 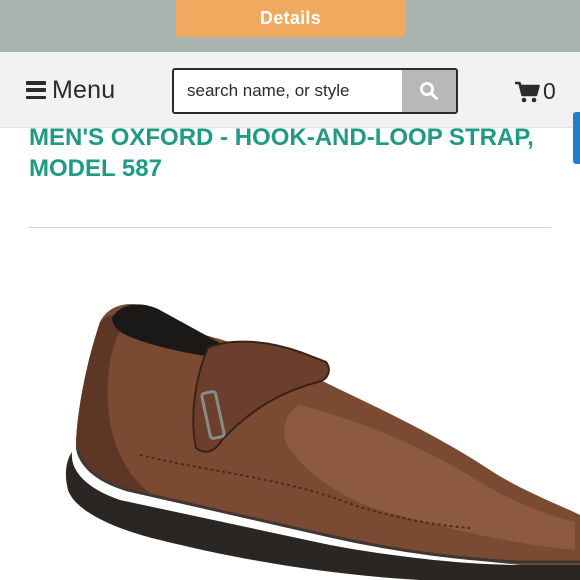 I want to click on search-input, so click(x=289, y=91).